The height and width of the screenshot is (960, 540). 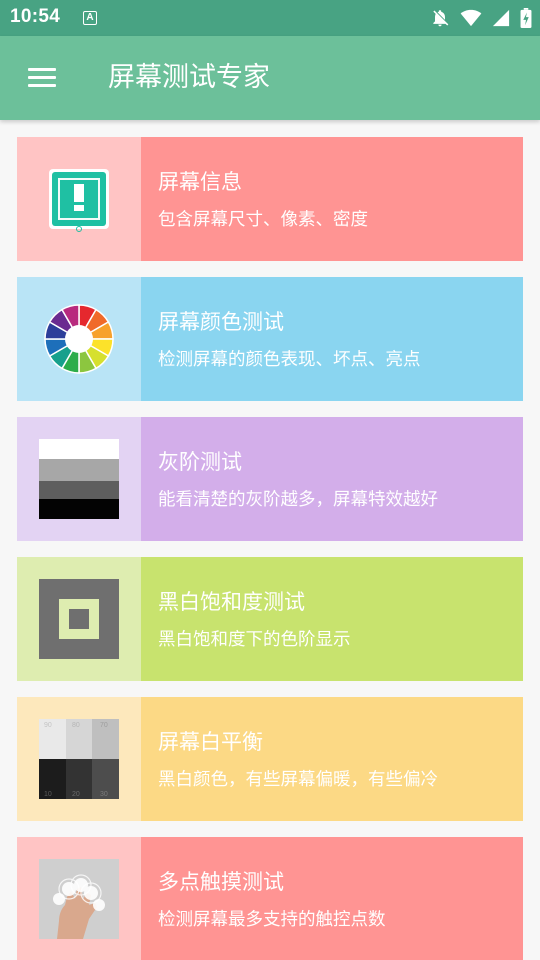 What do you see at coordinates (48, 725) in the screenshot?
I see `swatch-label: 90` at bounding box center [48, 725].